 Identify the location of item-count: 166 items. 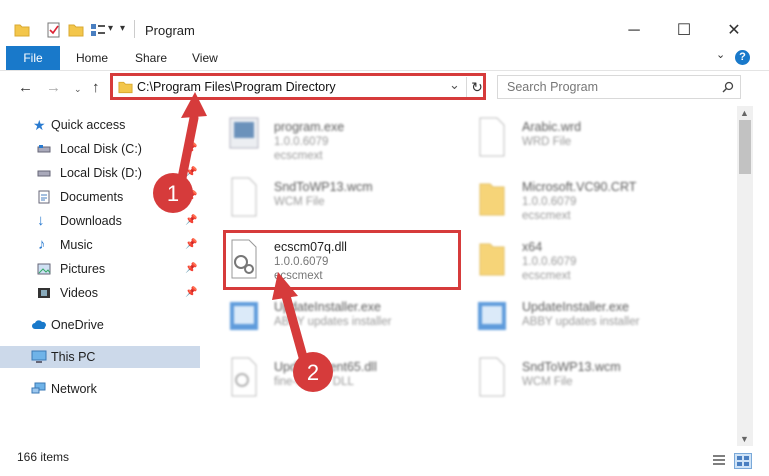
(43, 457).